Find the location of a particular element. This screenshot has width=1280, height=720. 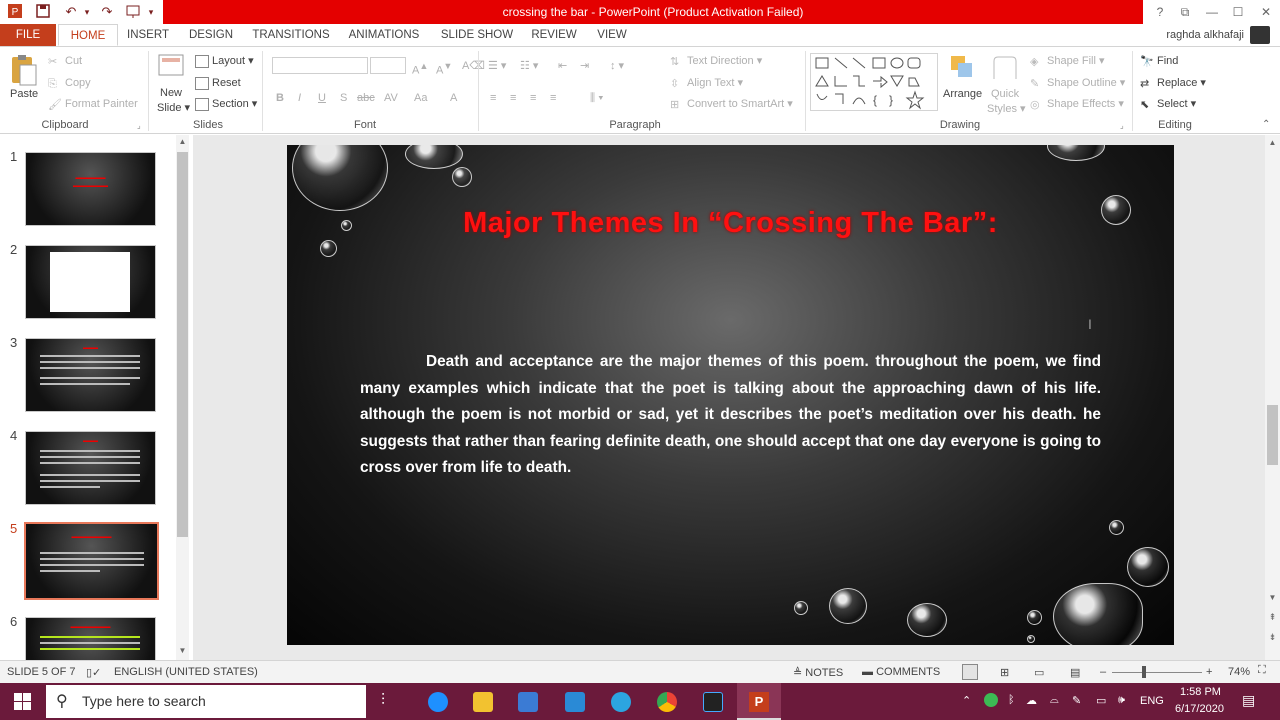

user-name: raghda alkhafaji is located at coordinates (1205, 35).